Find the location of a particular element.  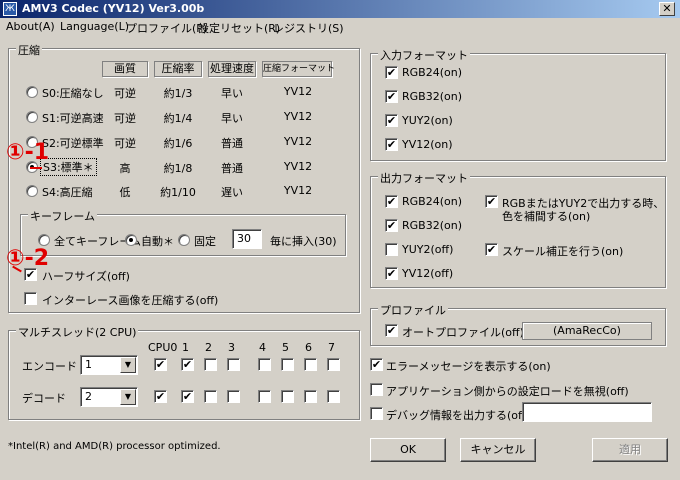

decode-cpu2-checkbox is located at coordinates (210, 396).